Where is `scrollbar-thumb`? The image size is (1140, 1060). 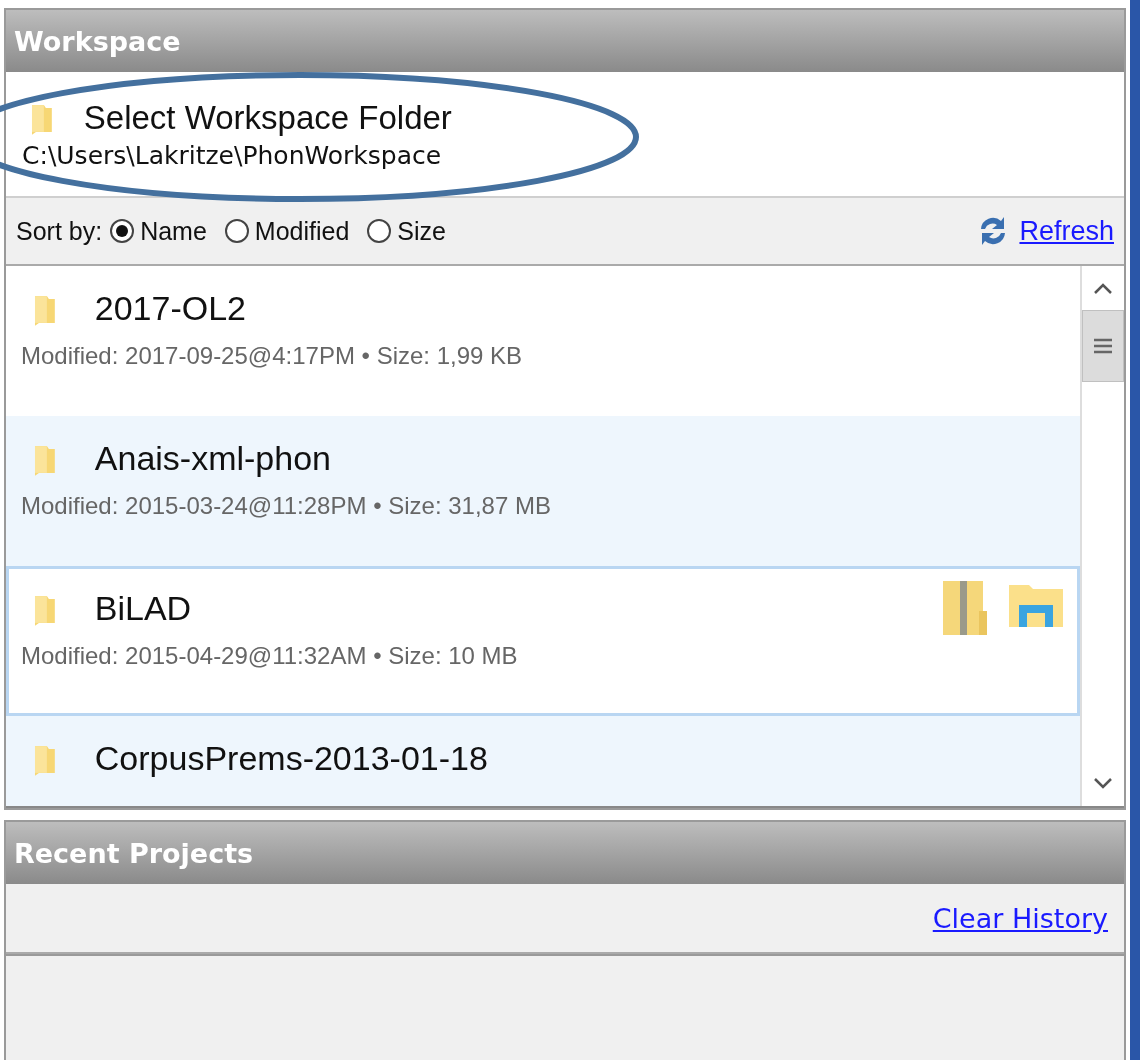
scrollbar-thumb is located at coordinates (1103, 346).